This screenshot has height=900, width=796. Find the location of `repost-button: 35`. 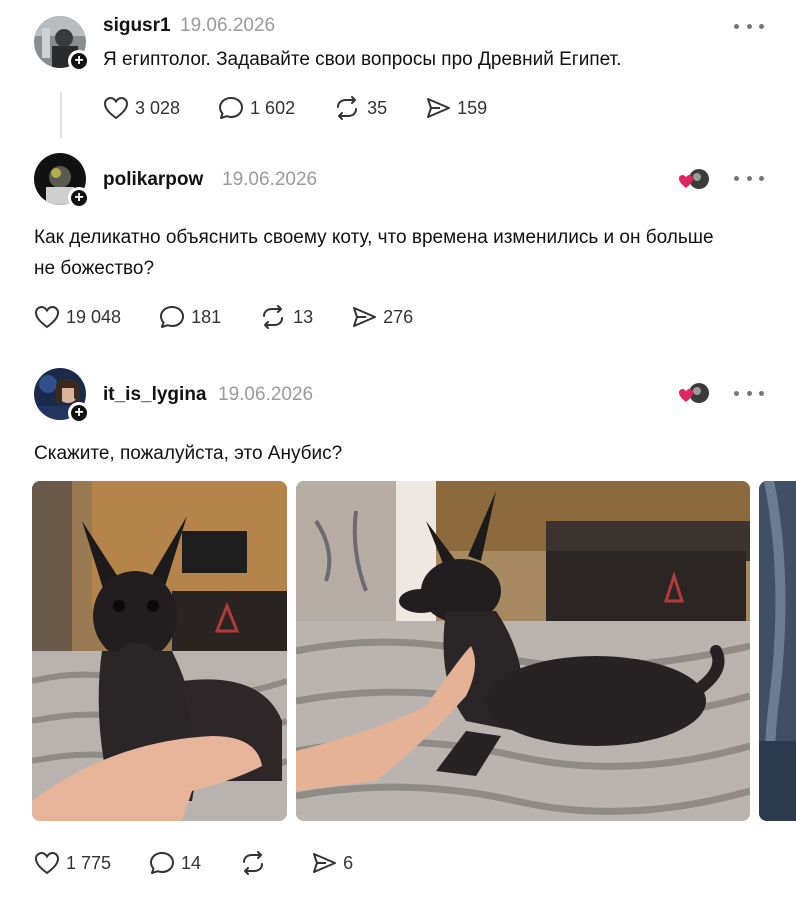

repost-button: 35 is located at coordinates (360, 108).